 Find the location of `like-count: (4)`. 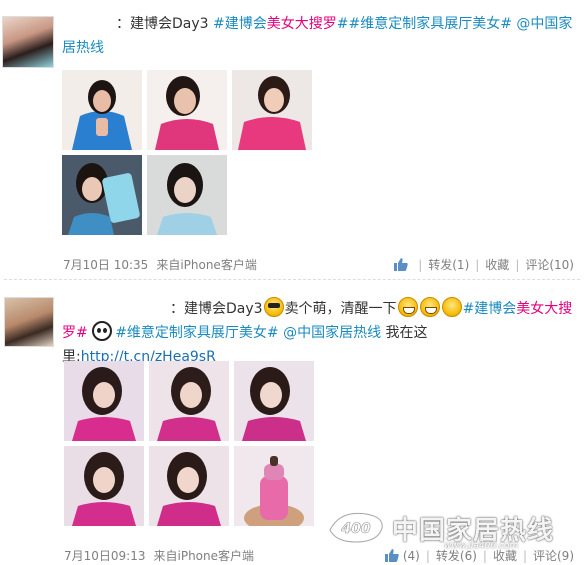

like-count: (4) is located at coordinates (411, 556).